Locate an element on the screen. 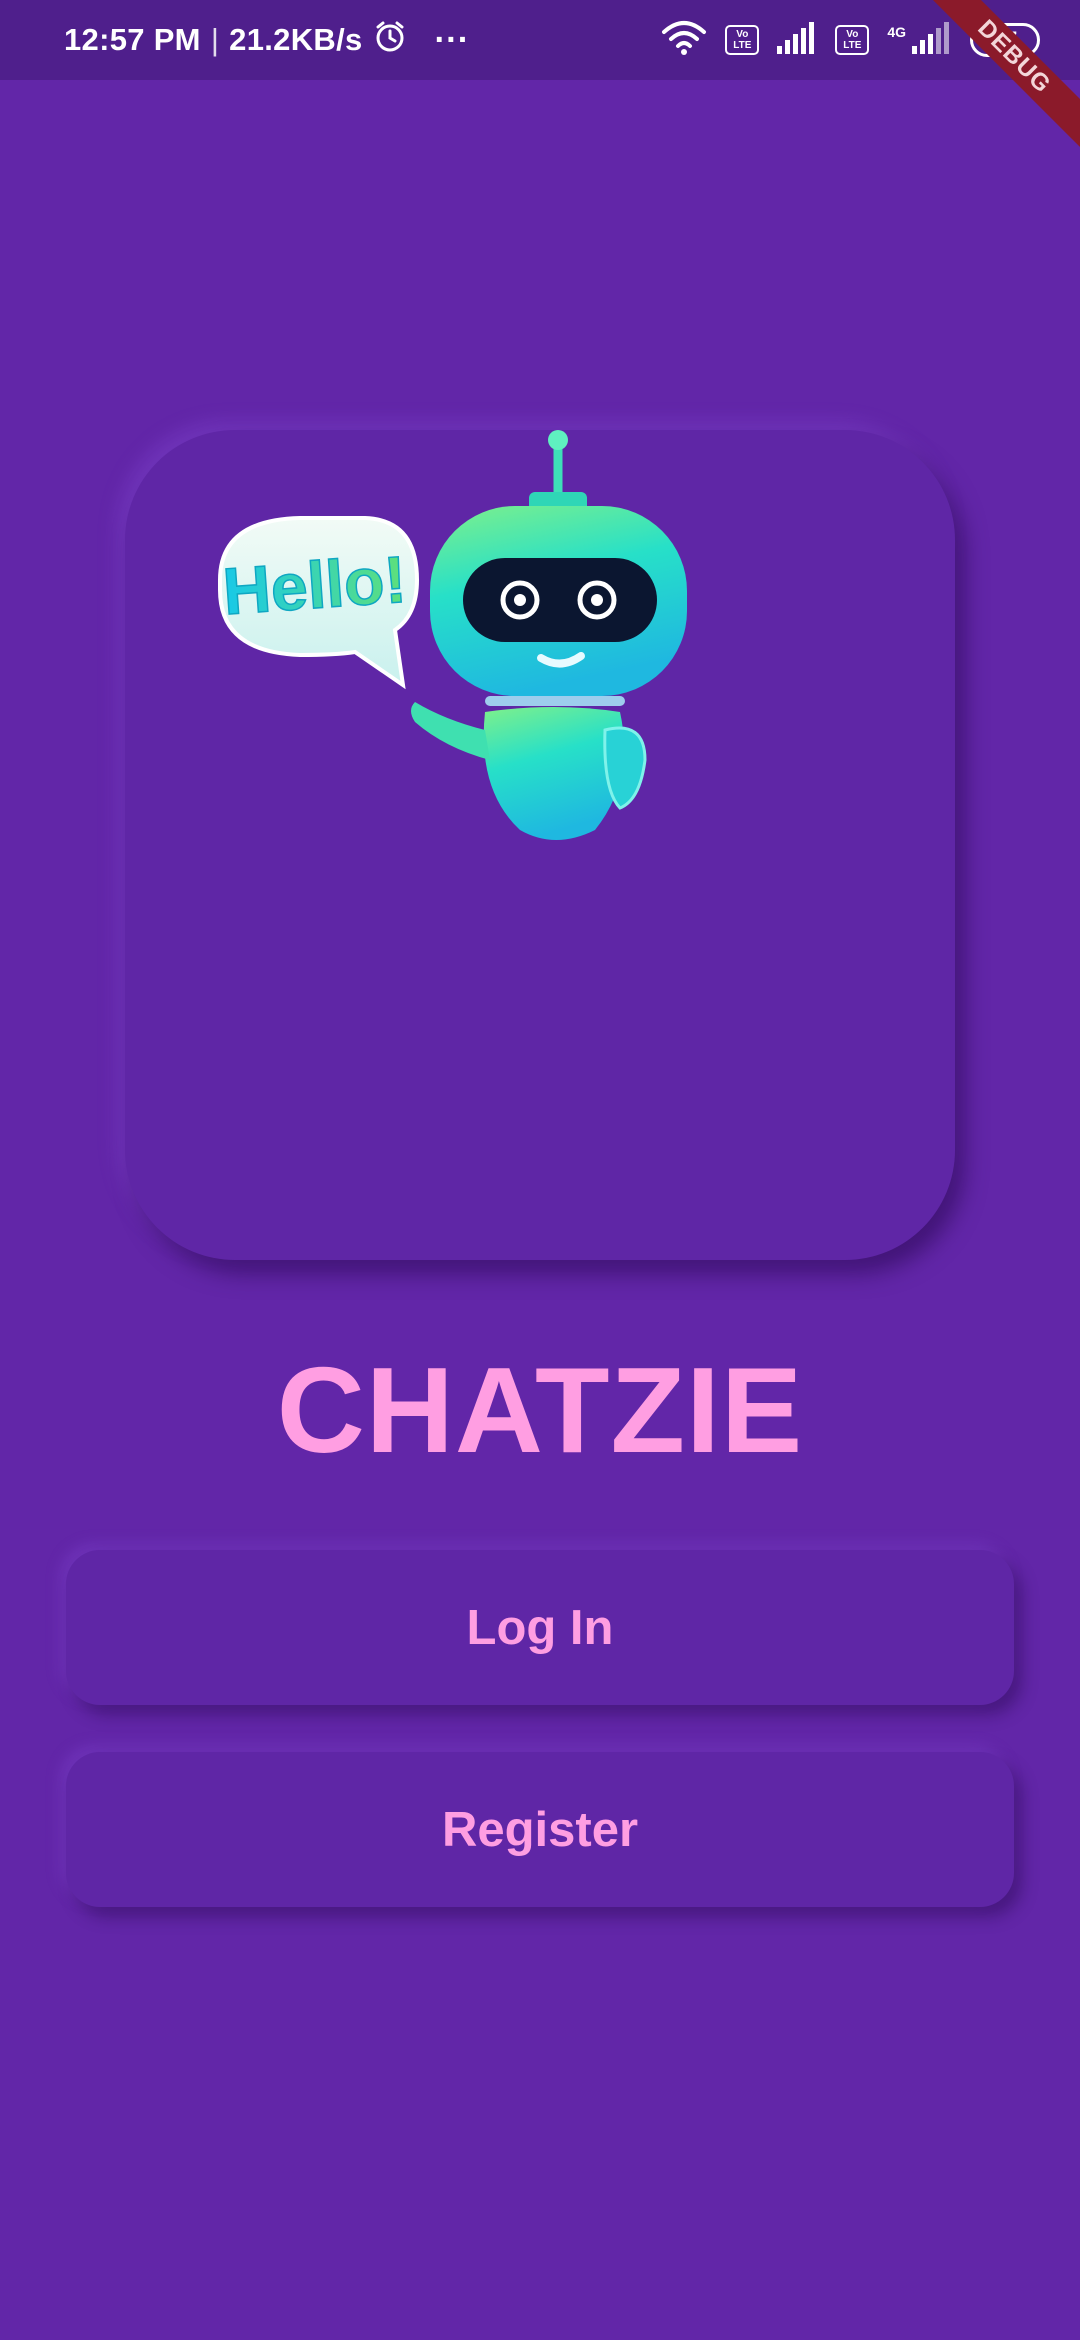  status-left: 12:57 PM | 21.2KB/s ··· is located at coordinates (266, 40).